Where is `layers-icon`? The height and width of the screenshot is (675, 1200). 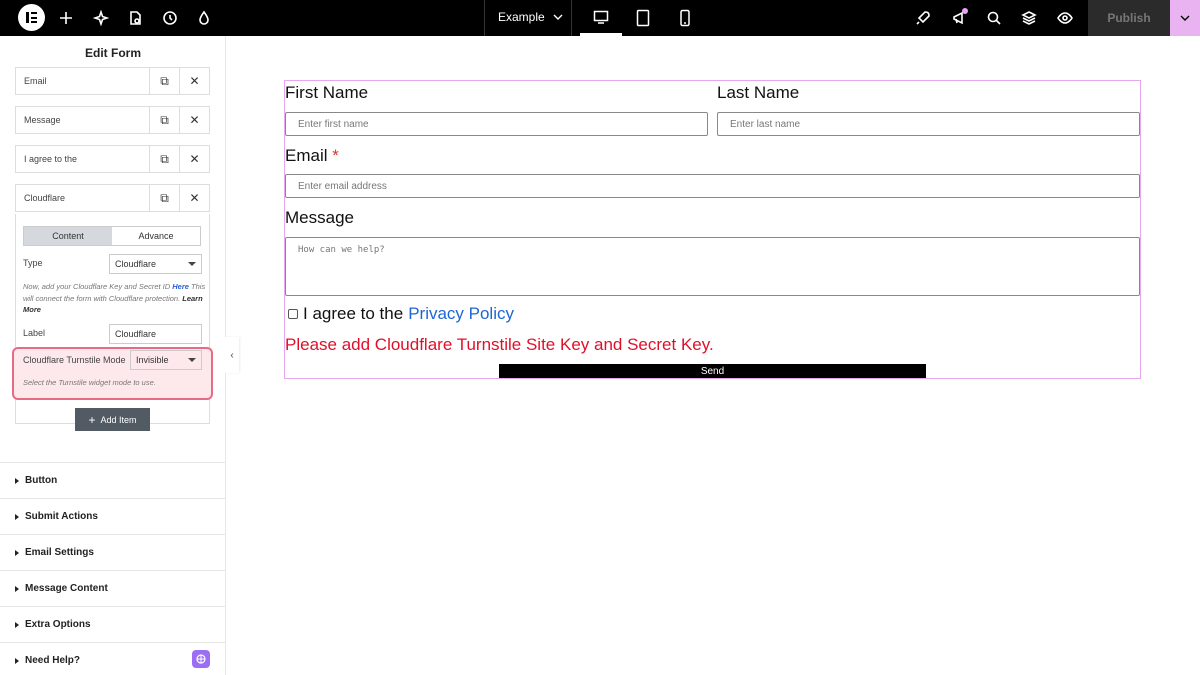
layers-icon is located at coordinates (1029, 18).